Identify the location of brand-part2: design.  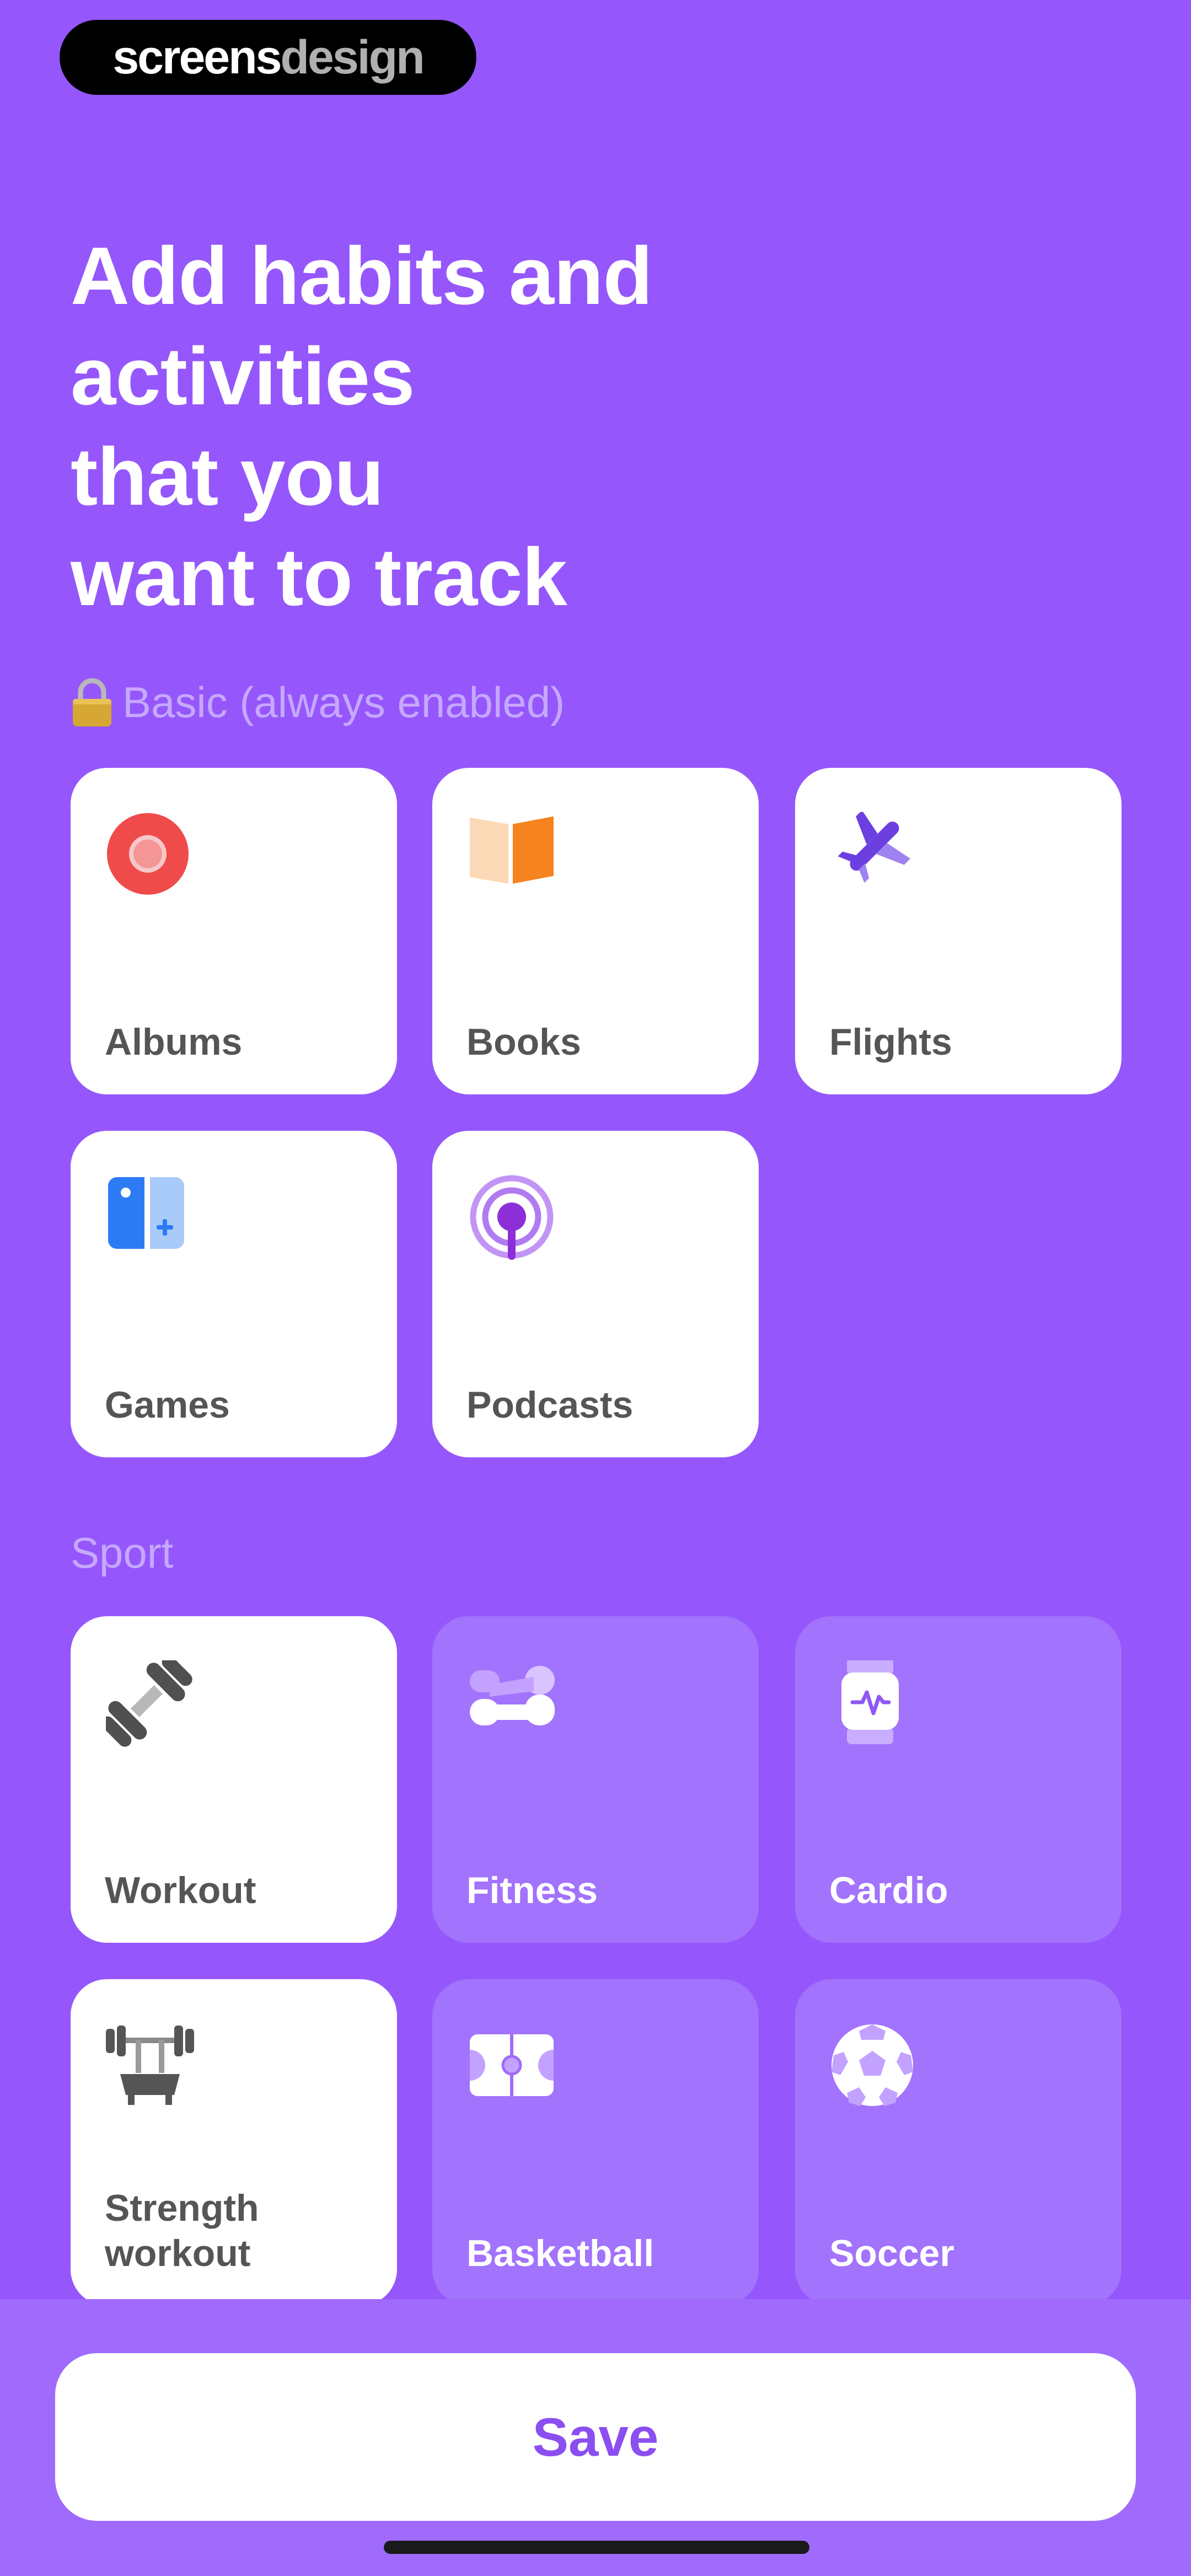
(352, 57).